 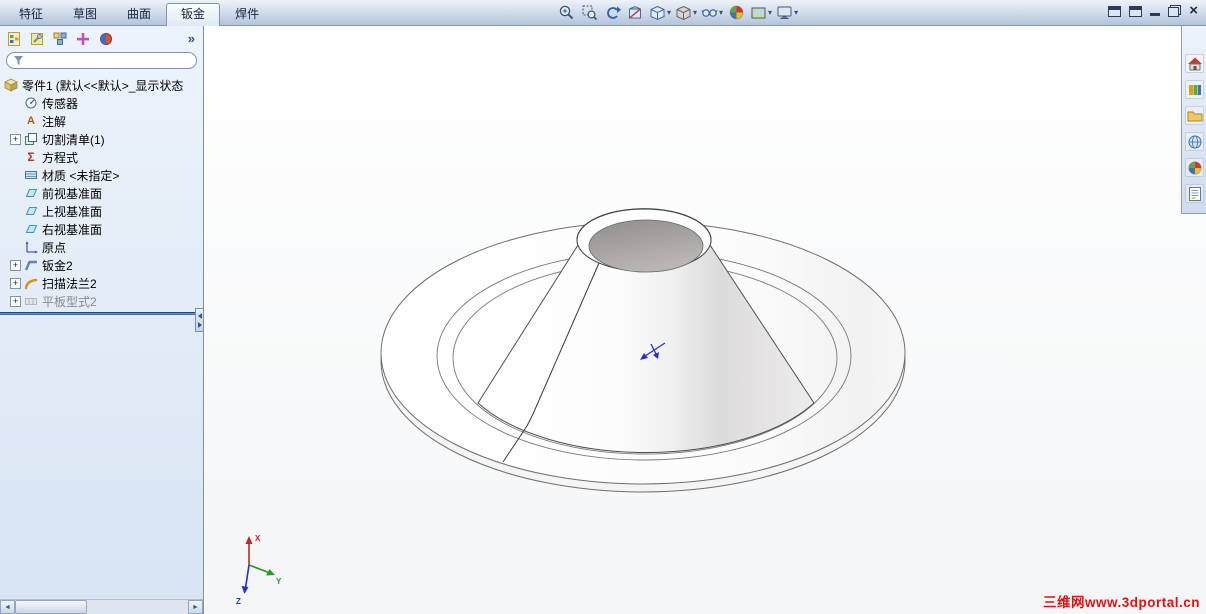 I want to click on rollback-bar, so click(x=98, y=313).